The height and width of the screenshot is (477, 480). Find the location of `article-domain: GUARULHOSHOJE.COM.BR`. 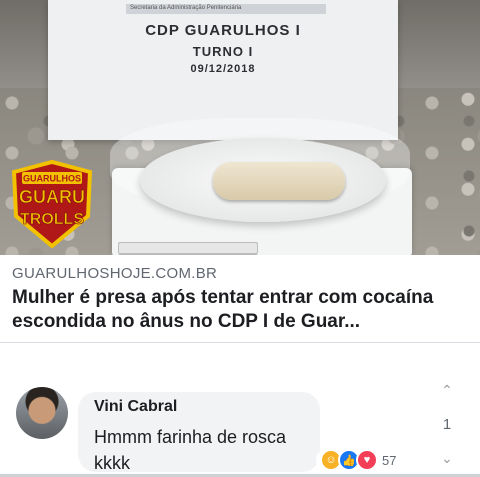

article-domain: GUARULHOSHOJE.COM.BR is located at coordinates (115, 273).